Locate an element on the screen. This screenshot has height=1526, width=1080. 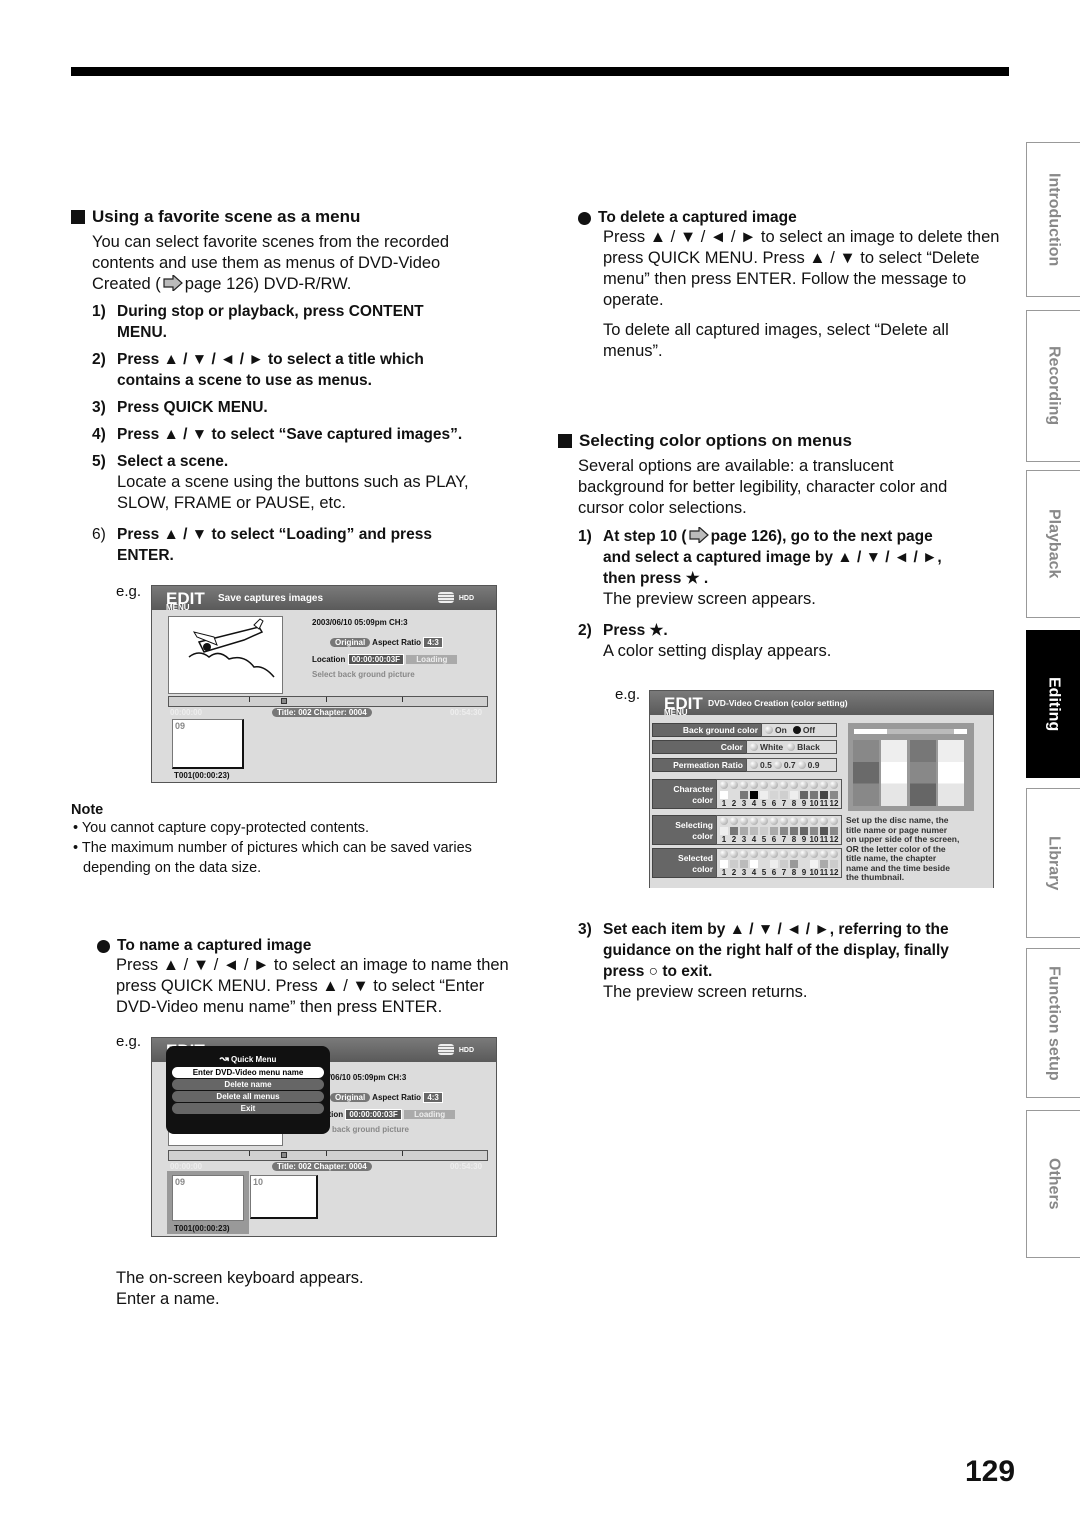
quick-menu-item-delete-name: Delete name is located at coordinates (248, 1084).